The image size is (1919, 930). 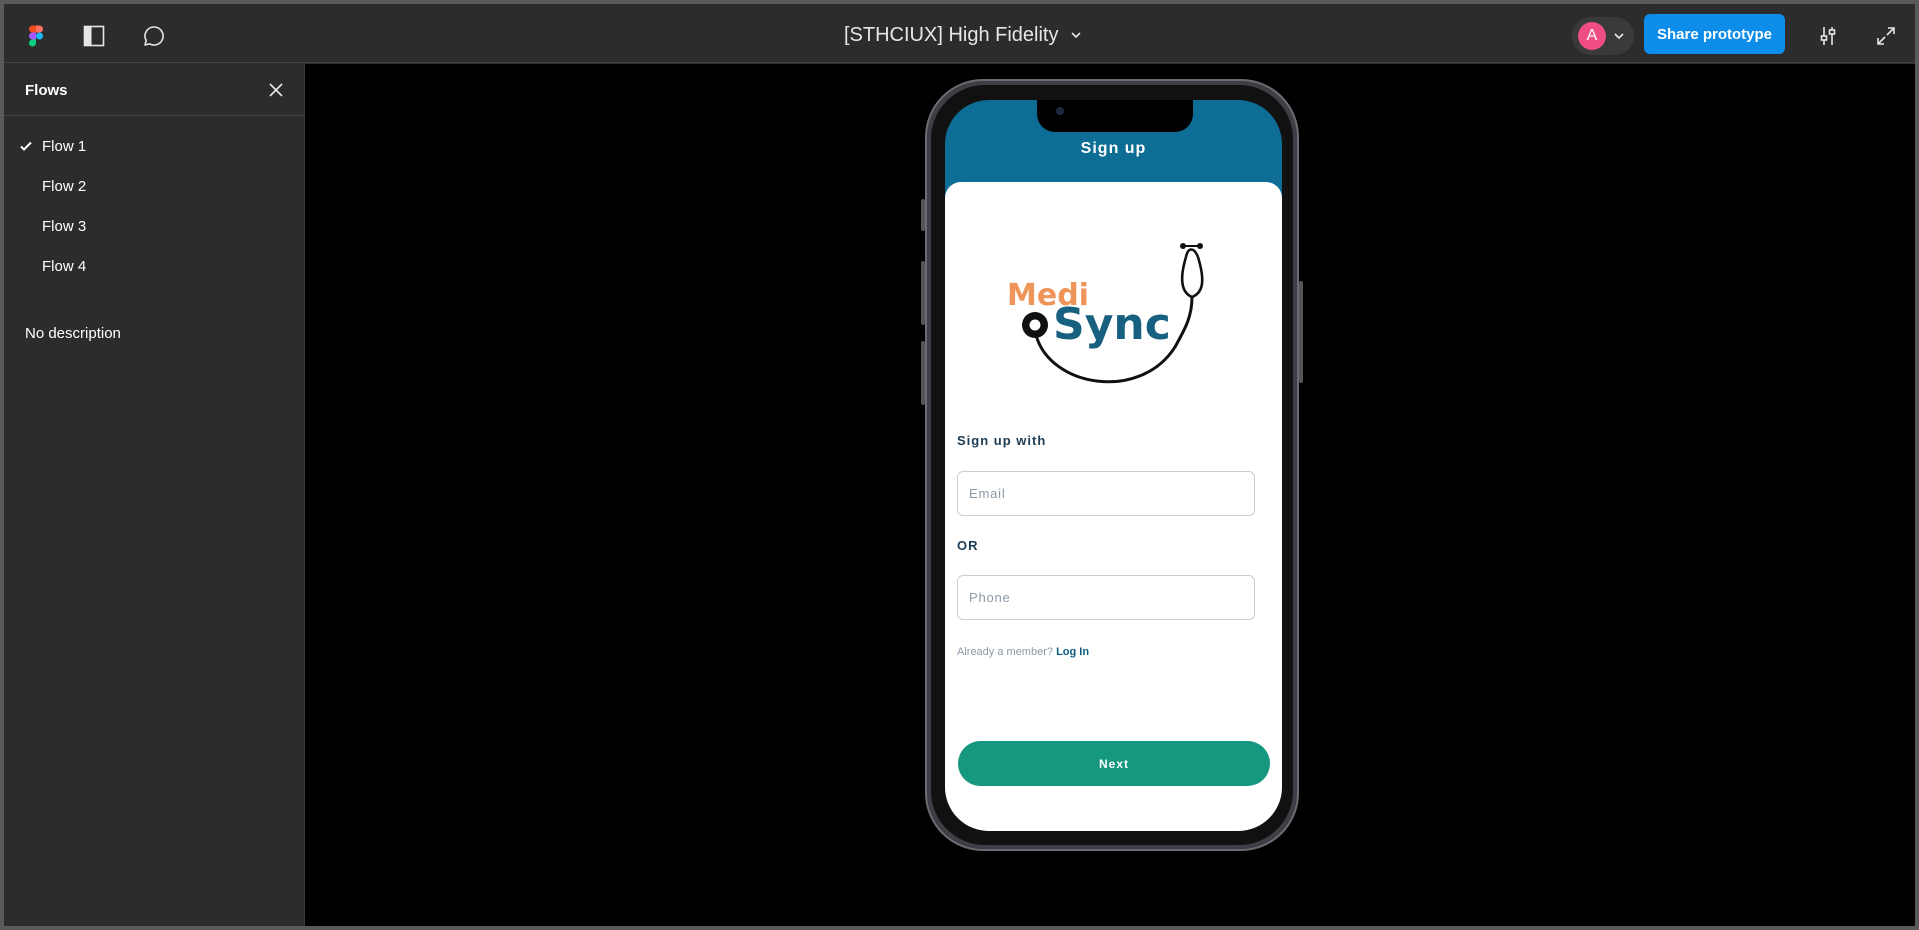 I want to click on email-field, so click(x=1106, y=493).